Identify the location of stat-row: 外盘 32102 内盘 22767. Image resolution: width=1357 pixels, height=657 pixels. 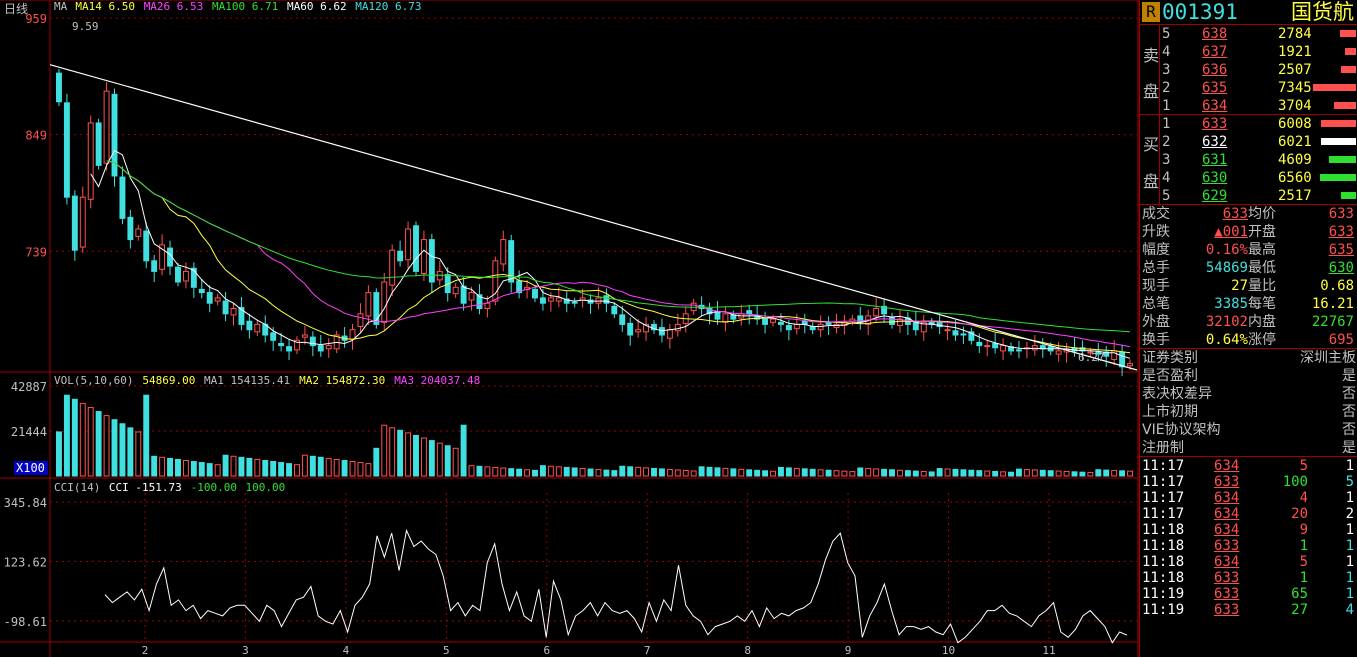
(1248, 322).